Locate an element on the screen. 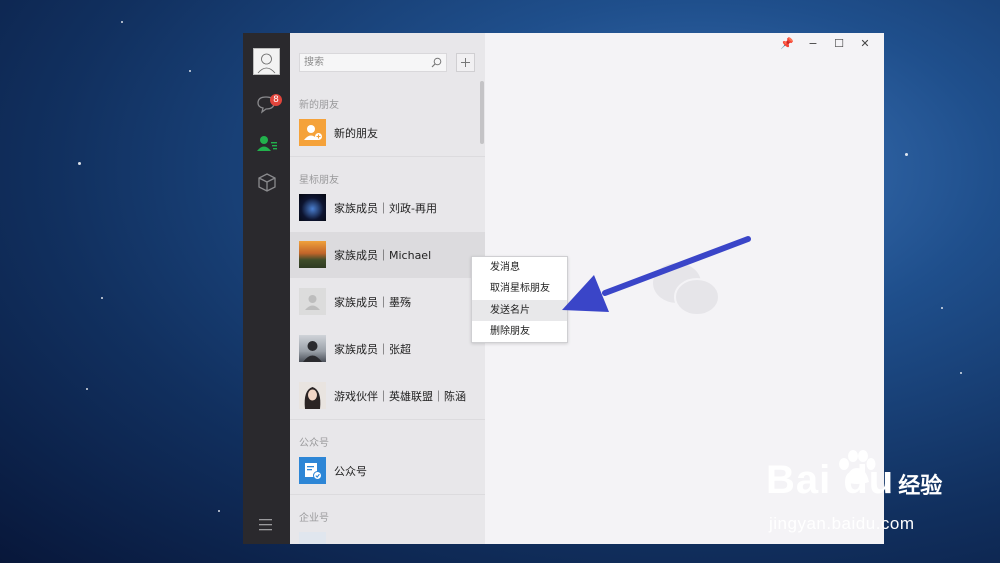  menu-icon is located at coordinates (266, 524).